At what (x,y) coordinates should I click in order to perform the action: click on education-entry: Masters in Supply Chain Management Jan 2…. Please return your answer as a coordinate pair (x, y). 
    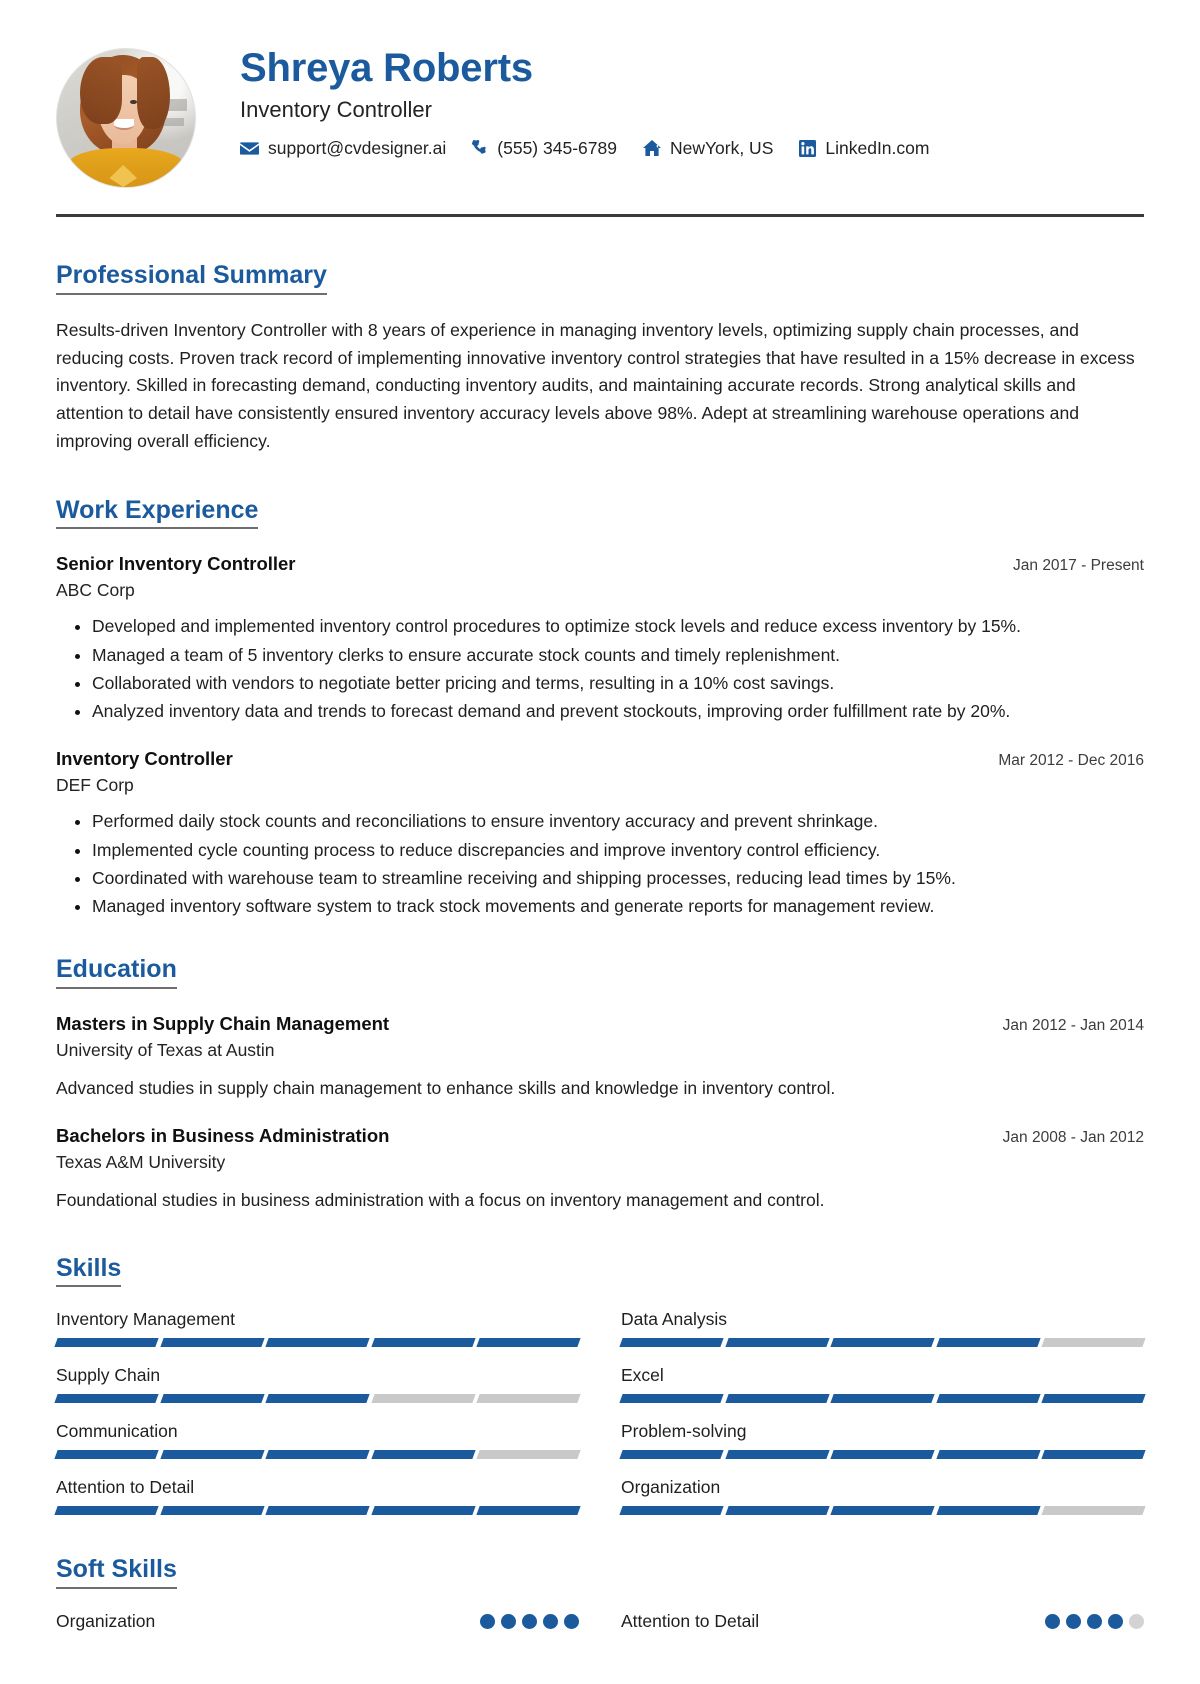
    Looking at the image, I should click on (600, 1057).